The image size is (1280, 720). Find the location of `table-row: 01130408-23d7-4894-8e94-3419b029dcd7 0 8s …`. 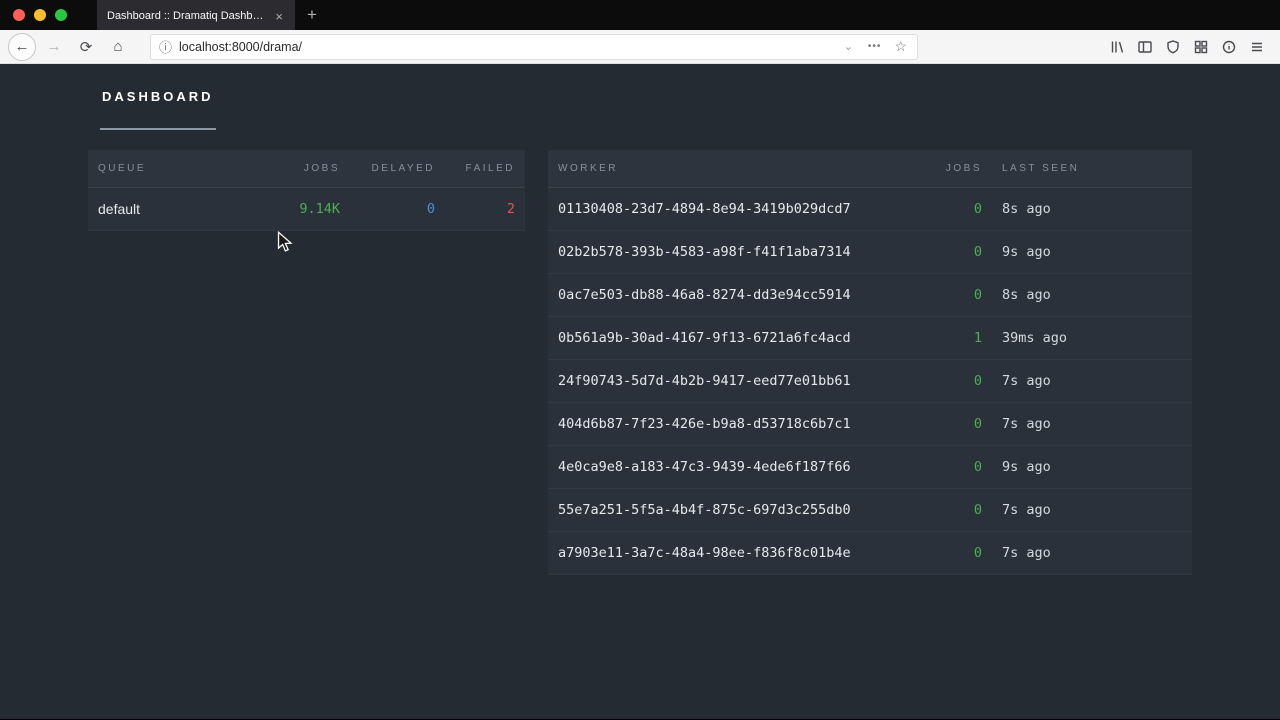

table-row: 01130408-23d7-4894-8e94-3419b029dcd7 0 8s … is located at coordinates (870, 209).